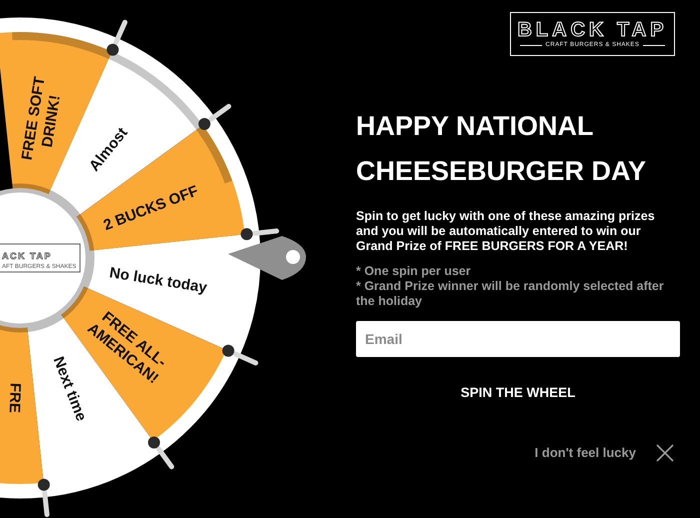 The height and width of the screenshot is (518, 700). What do you see at coordinates (592, 29) in the screenshot?
I see `logo-name: BLACK TAP` at bounding box center [592, 29].